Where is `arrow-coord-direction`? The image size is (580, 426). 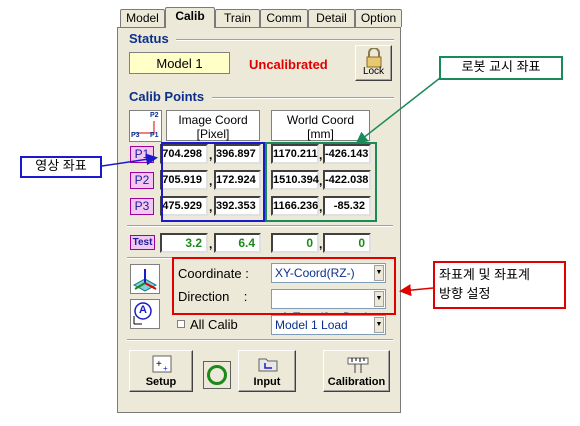 arrow-coord-direction is located at coordinates (416, 290).